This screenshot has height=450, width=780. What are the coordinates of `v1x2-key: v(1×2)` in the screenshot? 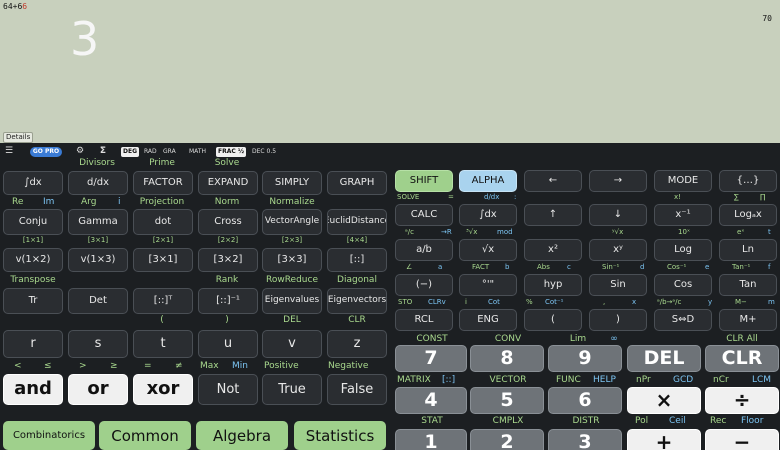 It's located at (33, 260).